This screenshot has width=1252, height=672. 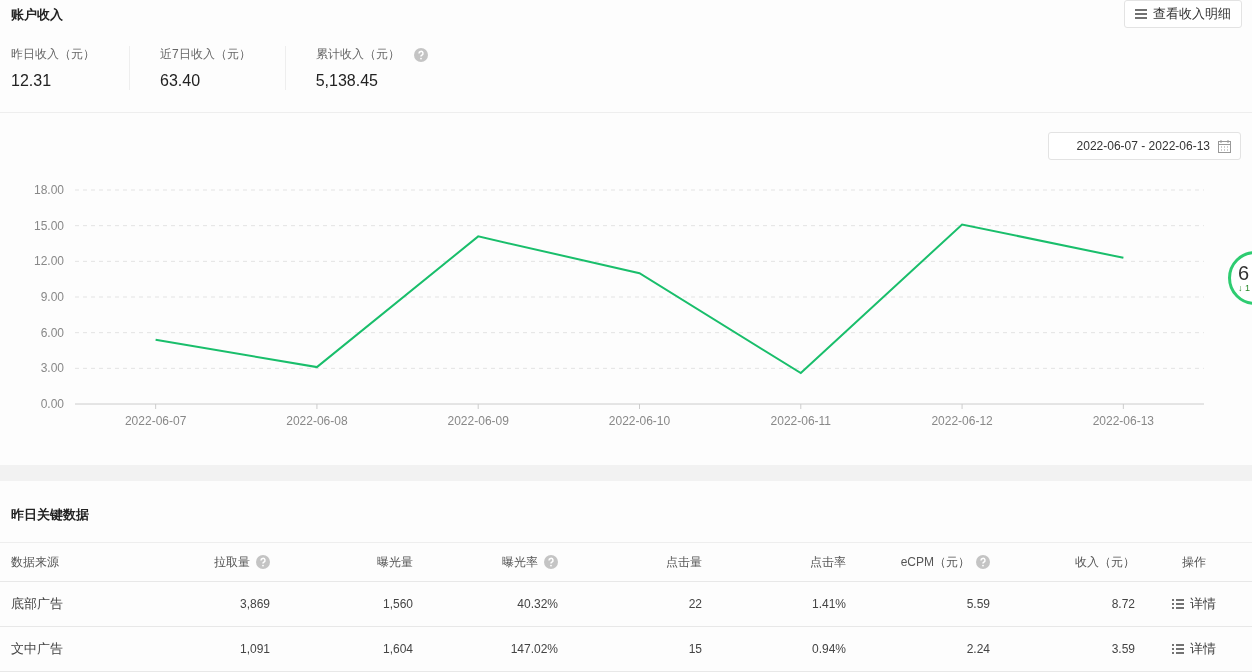 What do you see at coordinates (478, 421) in the screenshot?
I see `x-axis-label: 2022-06-09` at bounding box center [478, 421].